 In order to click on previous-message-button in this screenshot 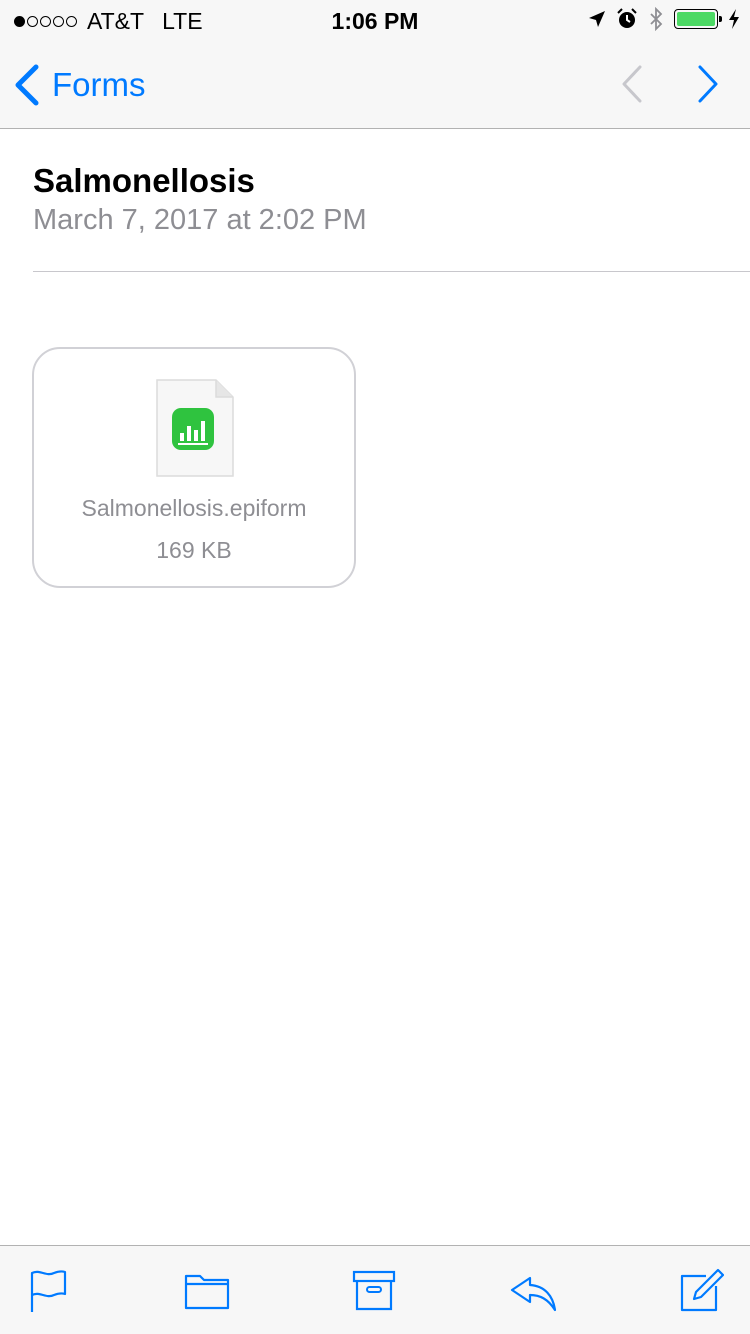, I will do `click(632, 84)`.